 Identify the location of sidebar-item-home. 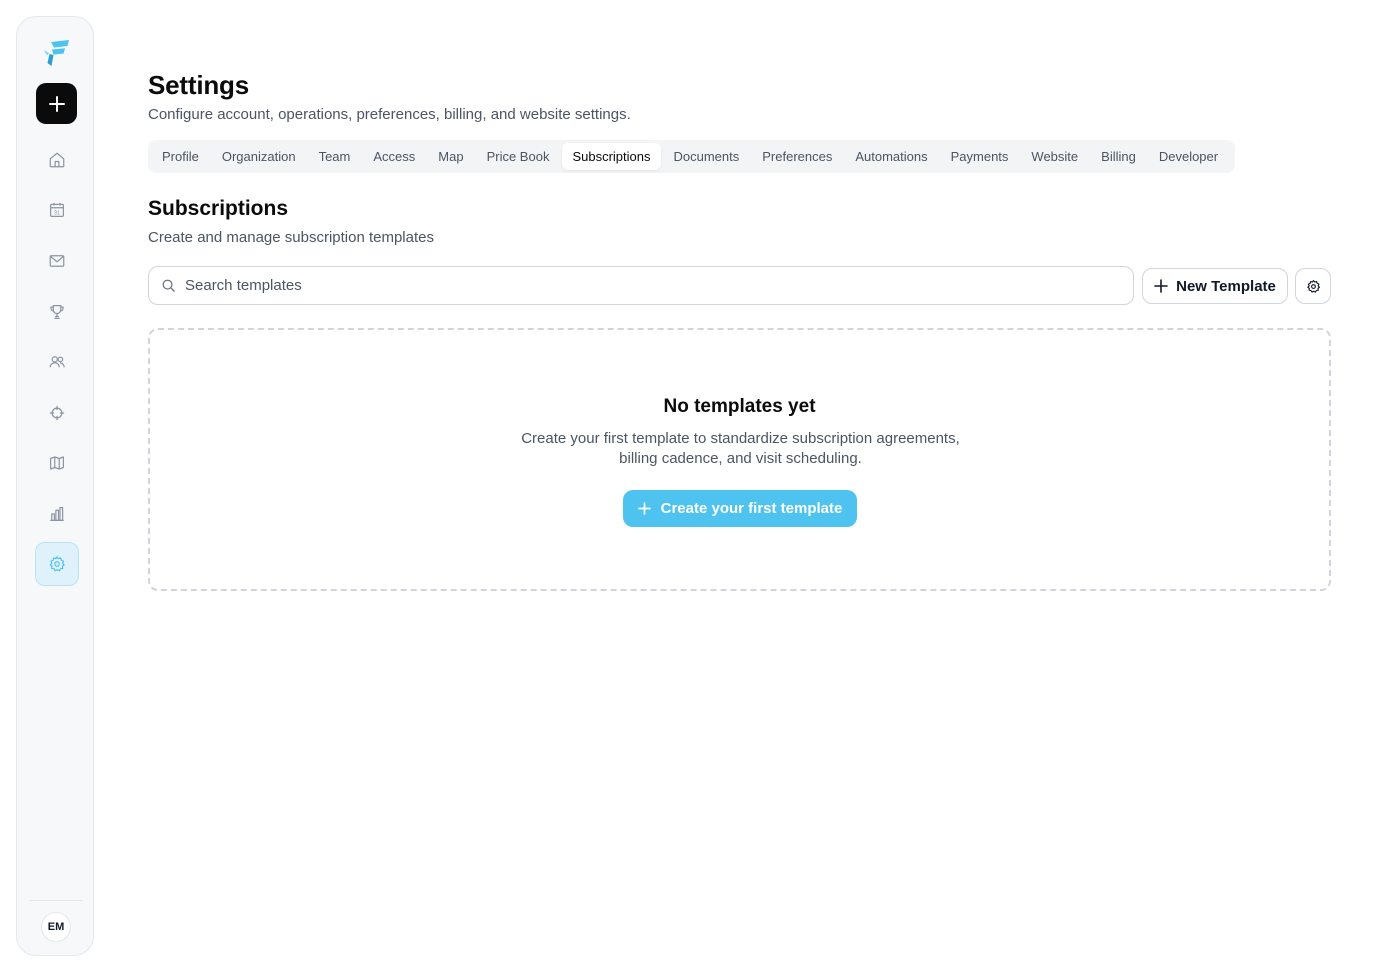
(57, 160).